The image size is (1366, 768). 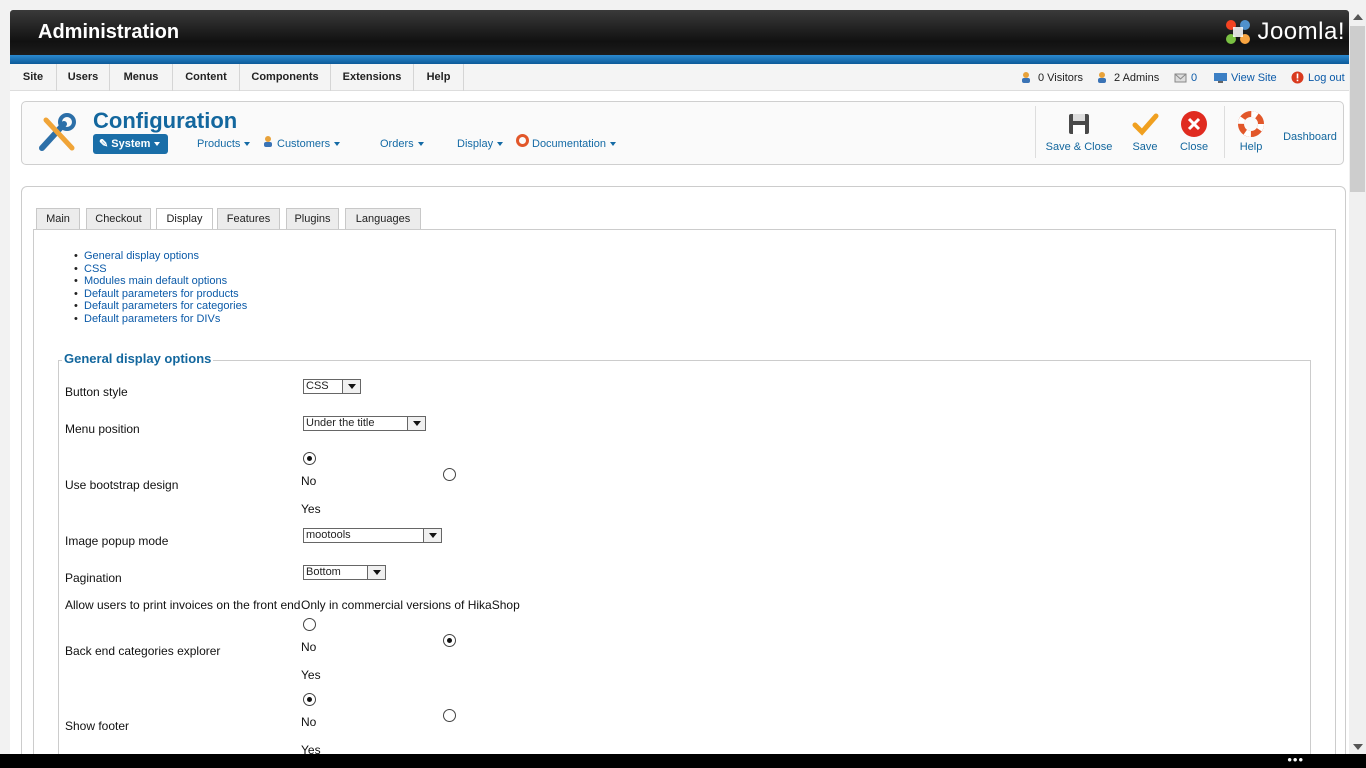 I want to click on tab-main: Main, so click(x=58, y=218).